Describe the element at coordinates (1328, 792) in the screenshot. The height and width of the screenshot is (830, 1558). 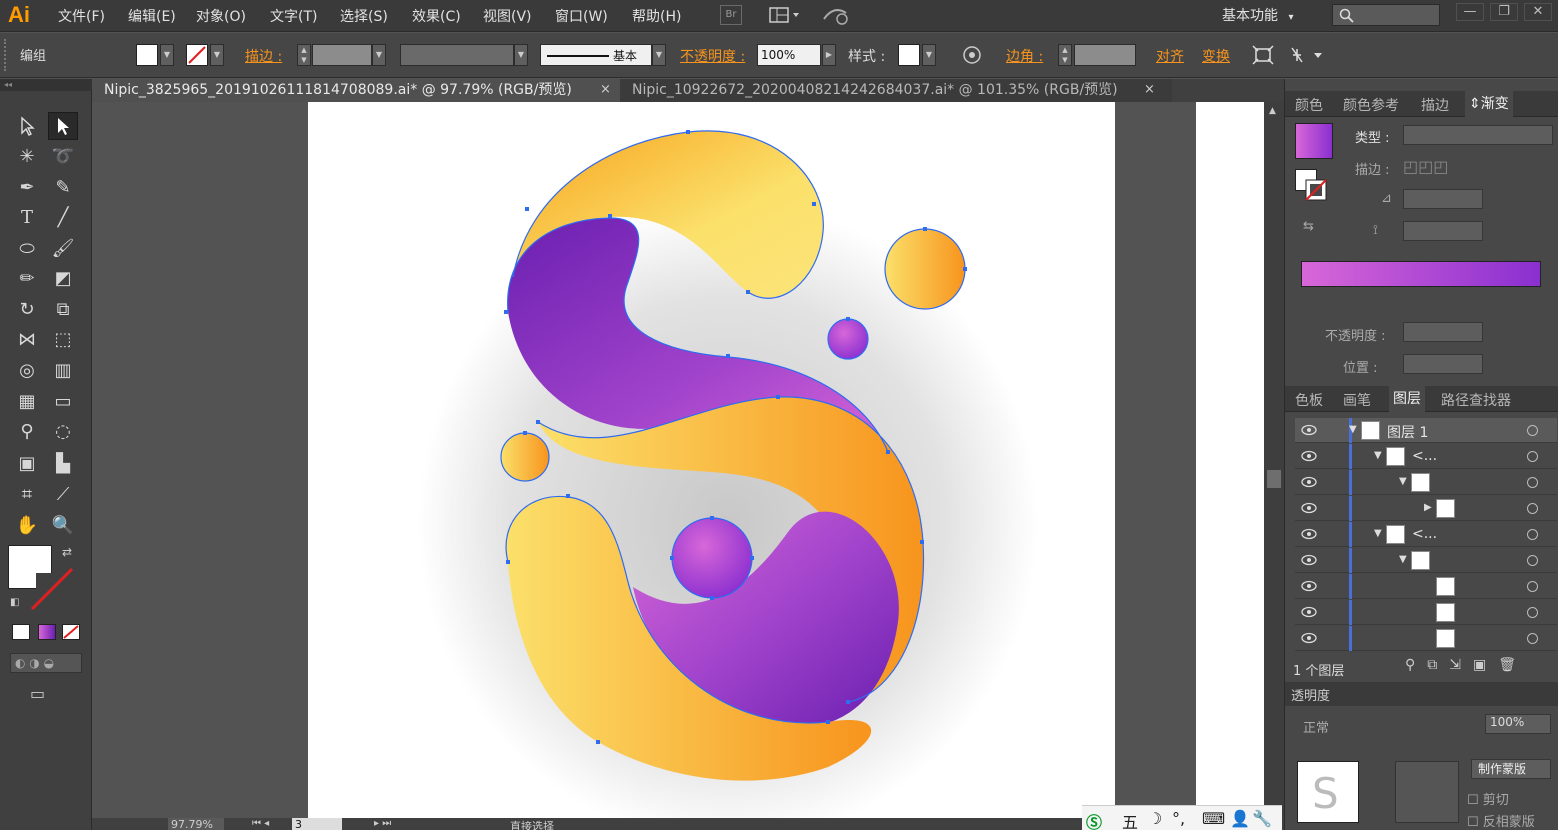
I see `object-thumbnail: S` at that location.